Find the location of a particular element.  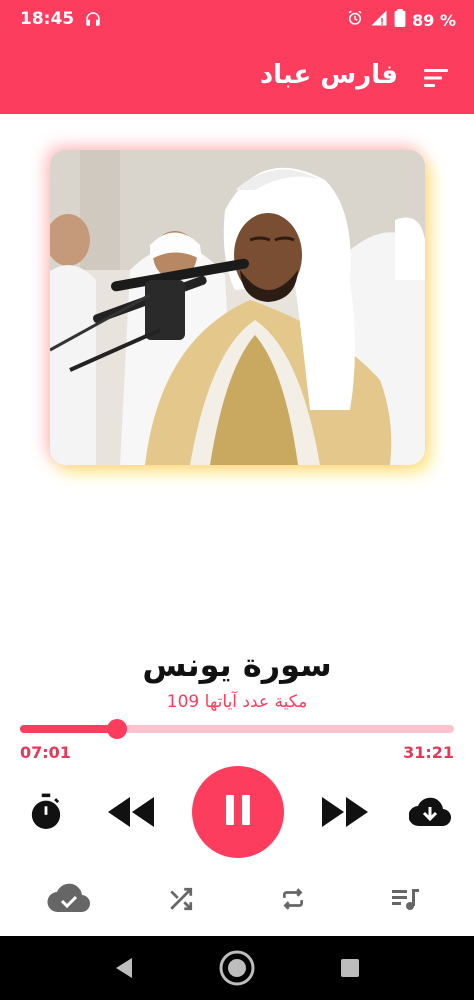

track-title: سورة يونس is located at coordinates (237, 665).